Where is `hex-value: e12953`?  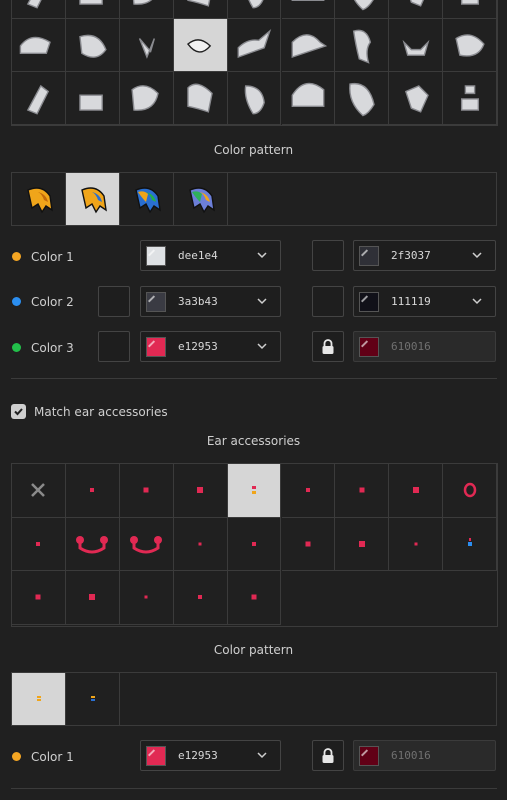 hex-value: e12953 is located at coordinates (198, 755).